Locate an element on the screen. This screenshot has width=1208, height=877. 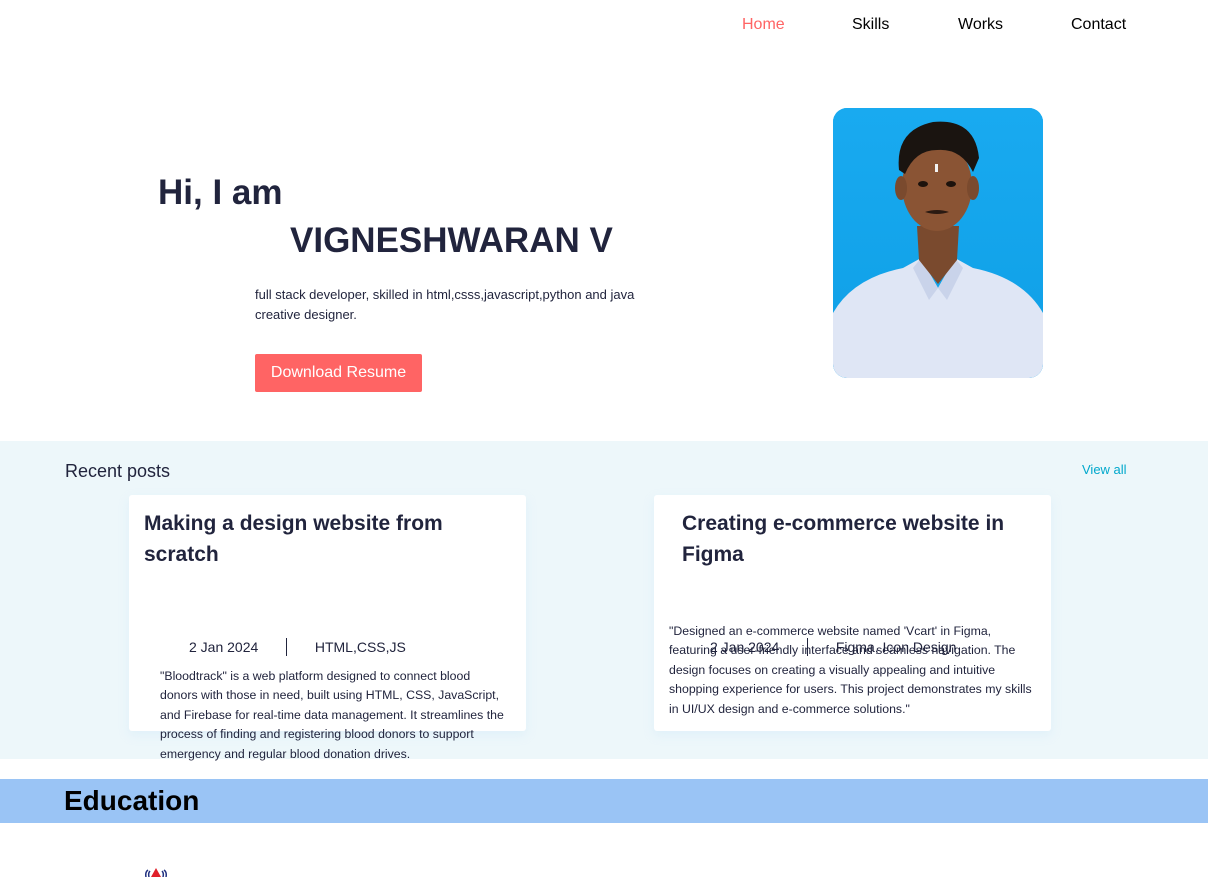
download-resume-button: Download Resume is located at coordinates (338, 373).